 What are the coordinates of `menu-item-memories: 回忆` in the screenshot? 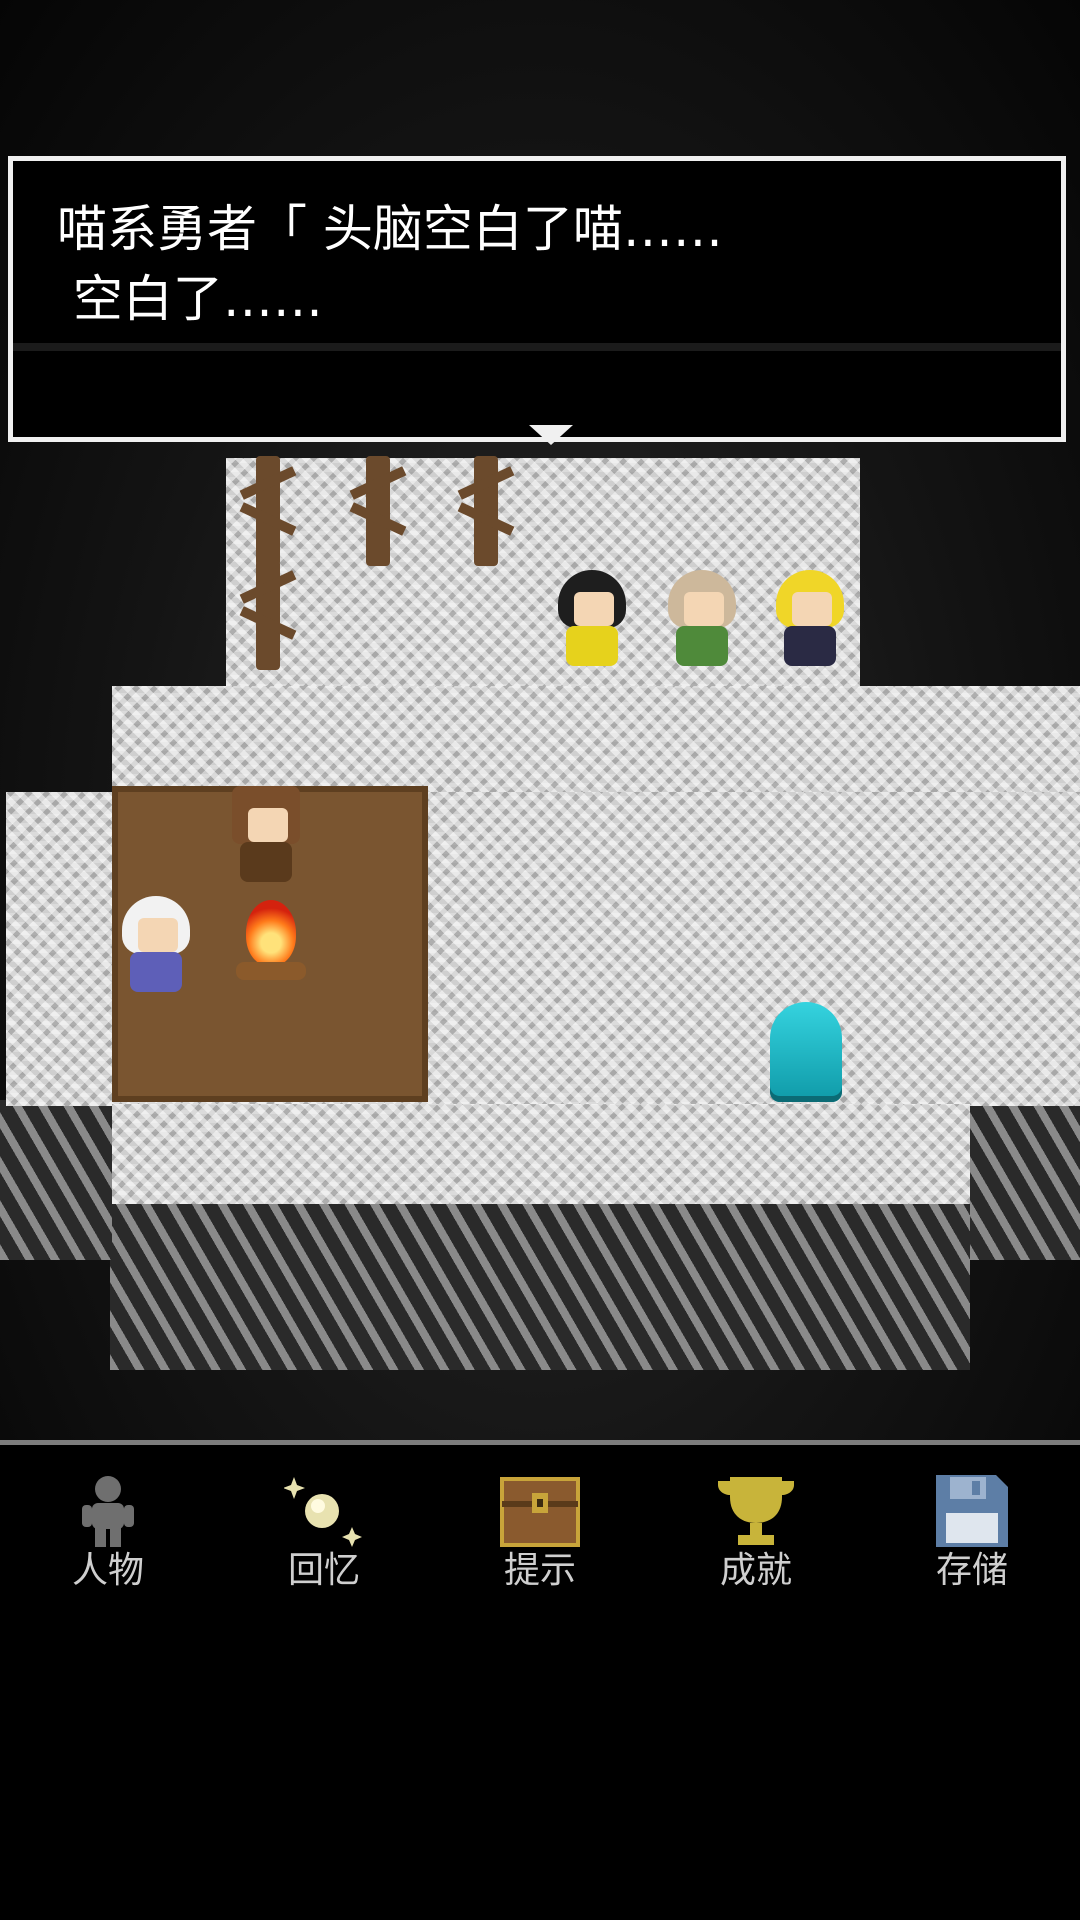 It's located at (324, 1526).